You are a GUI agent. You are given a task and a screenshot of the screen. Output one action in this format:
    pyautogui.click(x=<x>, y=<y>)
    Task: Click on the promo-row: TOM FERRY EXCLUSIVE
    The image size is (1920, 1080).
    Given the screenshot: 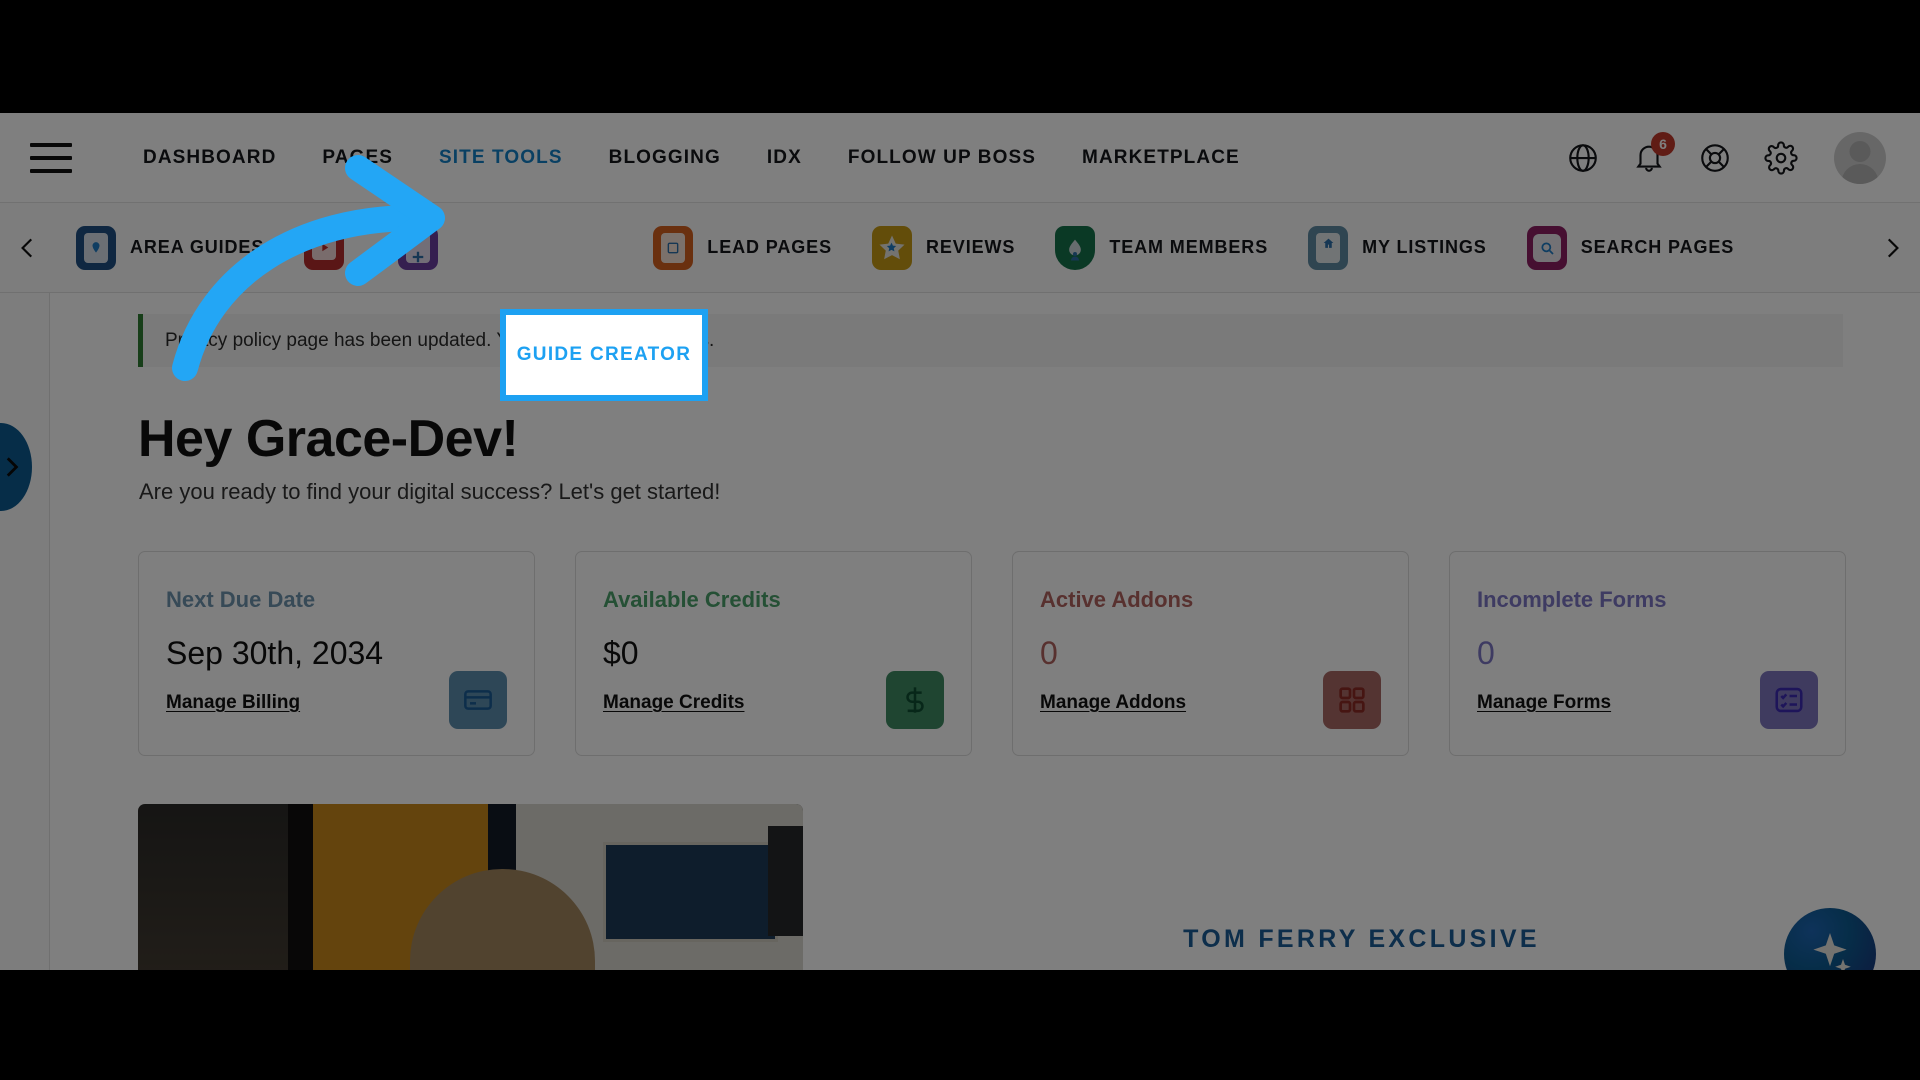 What is the action you would take?
    pyautogui.click(x=1029, y=887)
    